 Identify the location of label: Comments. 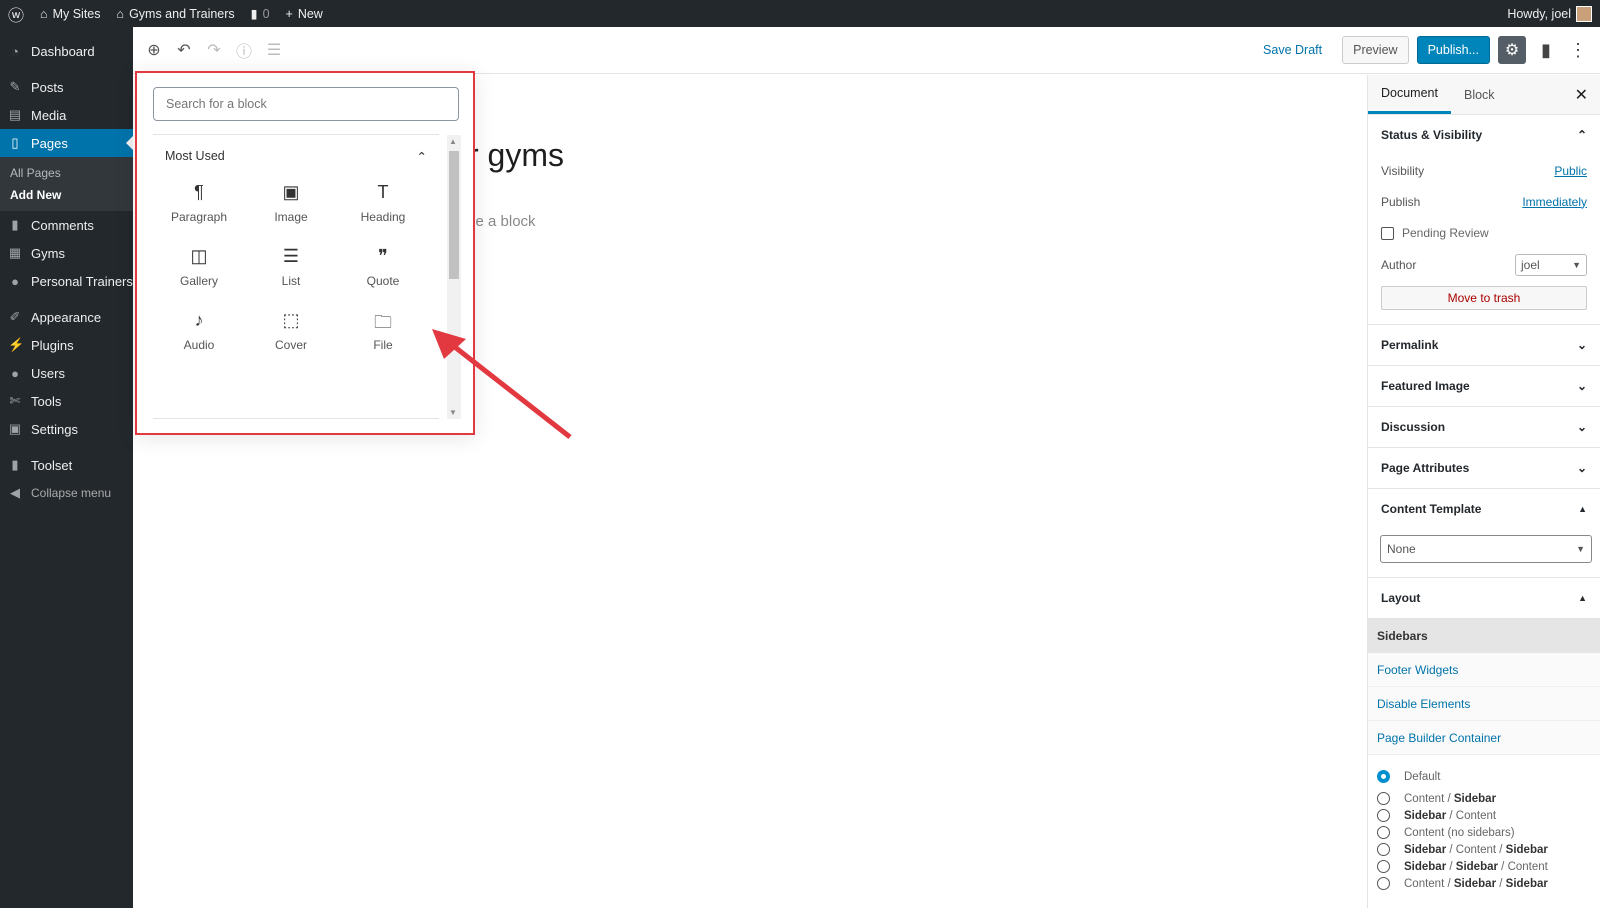
(62, 225).